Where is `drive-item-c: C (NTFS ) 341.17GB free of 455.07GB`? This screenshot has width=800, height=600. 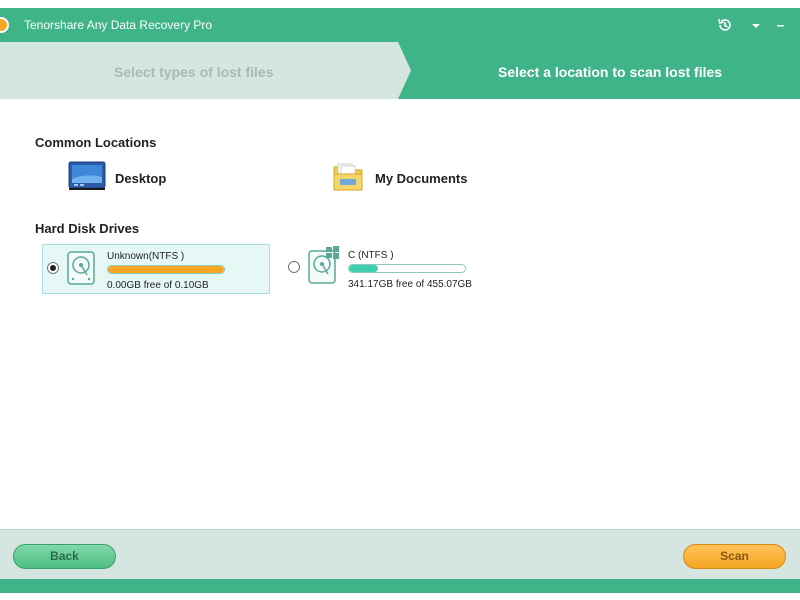
drive-item-c: C (NTFS ) 341.17GB free of 455.07GB is located at coordinates (398, 269).